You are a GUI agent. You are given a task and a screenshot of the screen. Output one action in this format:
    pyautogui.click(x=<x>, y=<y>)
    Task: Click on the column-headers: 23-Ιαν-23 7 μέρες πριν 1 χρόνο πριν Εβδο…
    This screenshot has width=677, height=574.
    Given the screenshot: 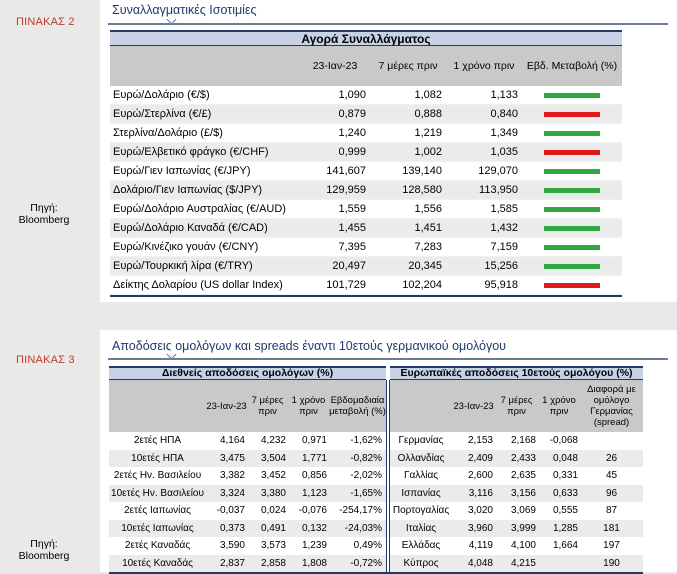 What is the action you would take?
    pyautogui.click(x=376, y=406)
    